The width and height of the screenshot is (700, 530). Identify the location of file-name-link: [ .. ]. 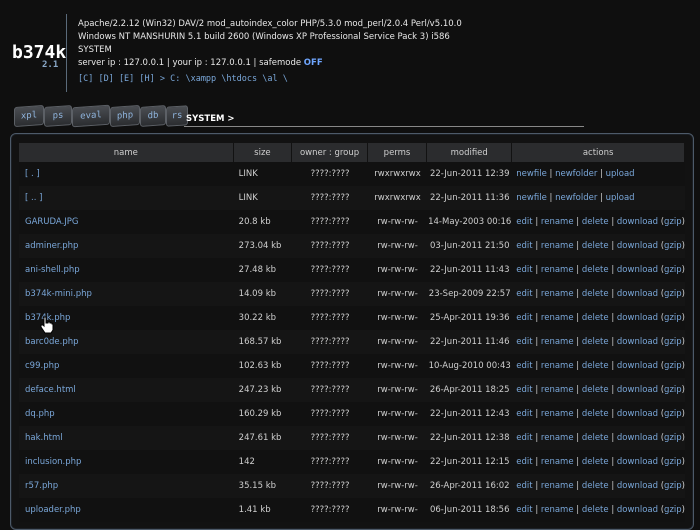
(126, 198).